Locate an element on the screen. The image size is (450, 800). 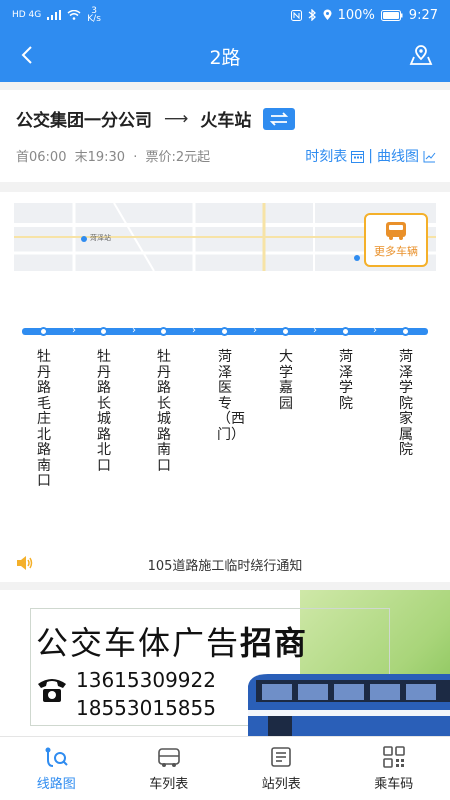
tab-label: 线路图 is located at coordinates (56, 784).